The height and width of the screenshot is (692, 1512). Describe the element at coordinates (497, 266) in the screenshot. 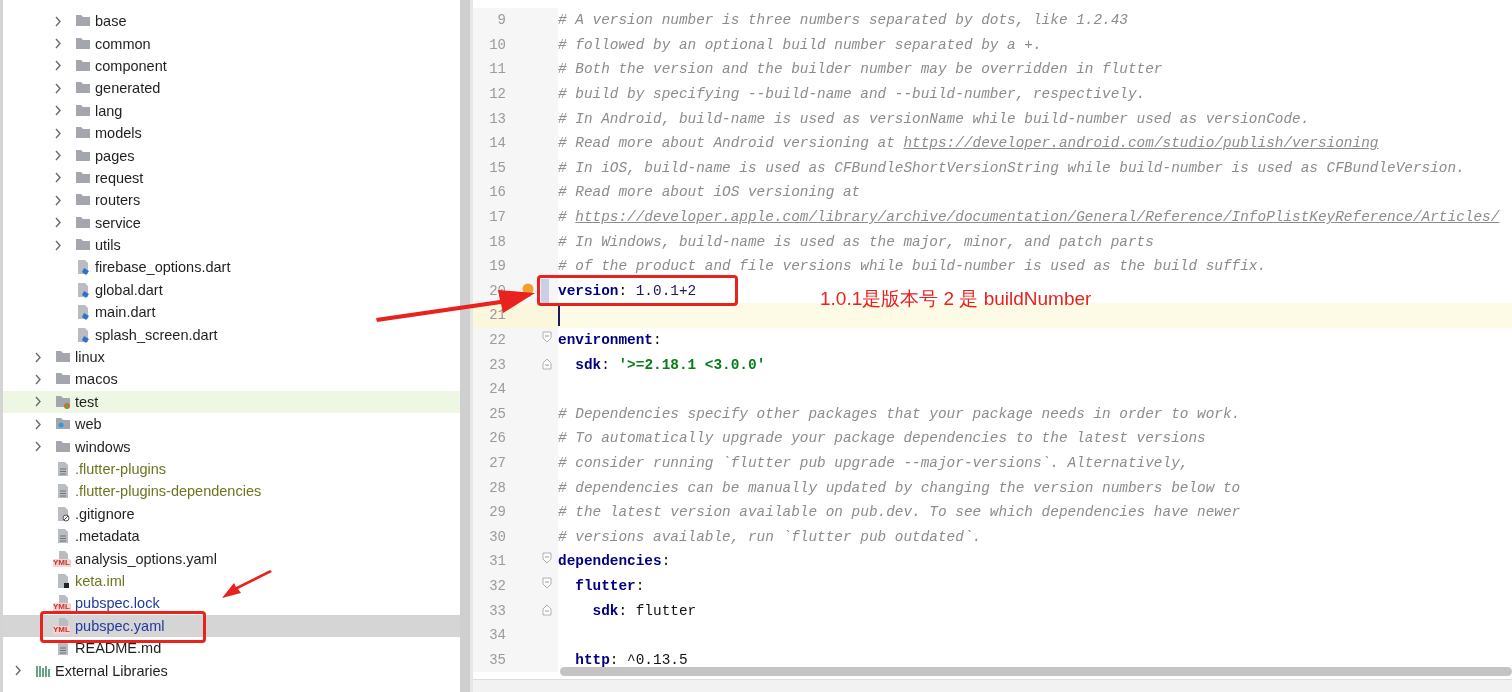

I see `line-number: 19` at that location.